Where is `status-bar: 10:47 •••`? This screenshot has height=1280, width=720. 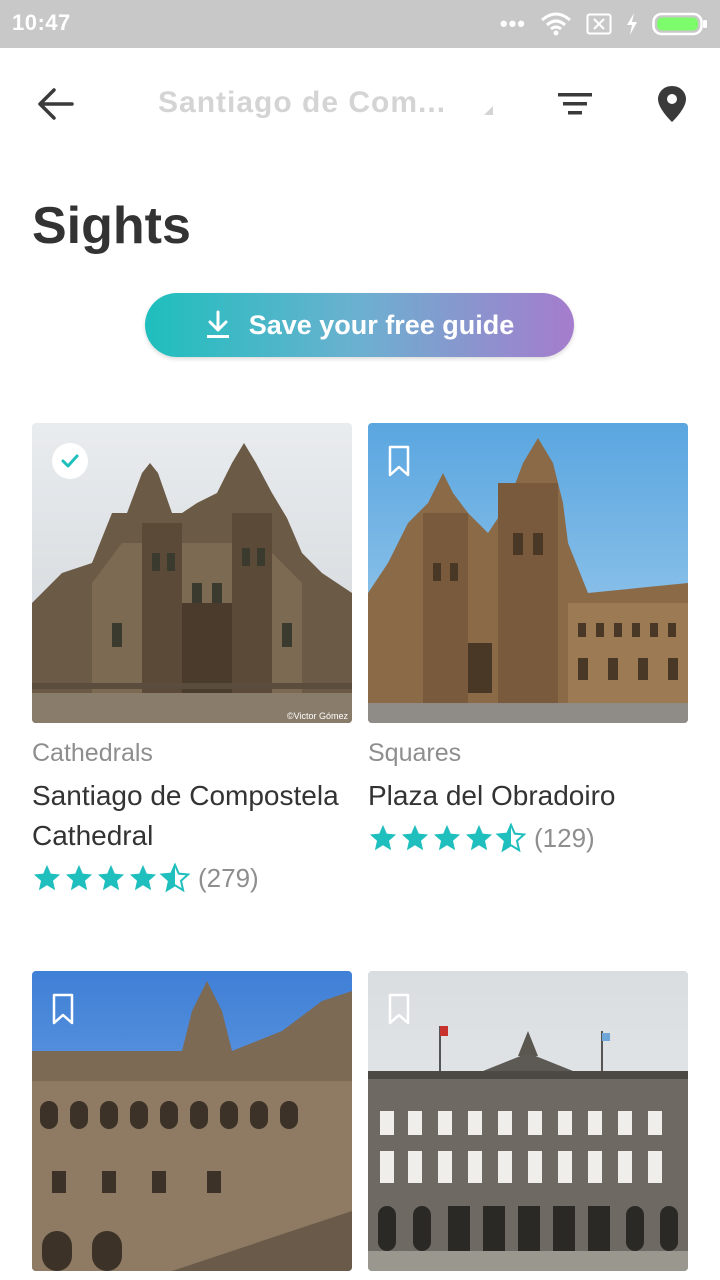 status-bar: 10:47 ••• is located at coordinates (360, 24).